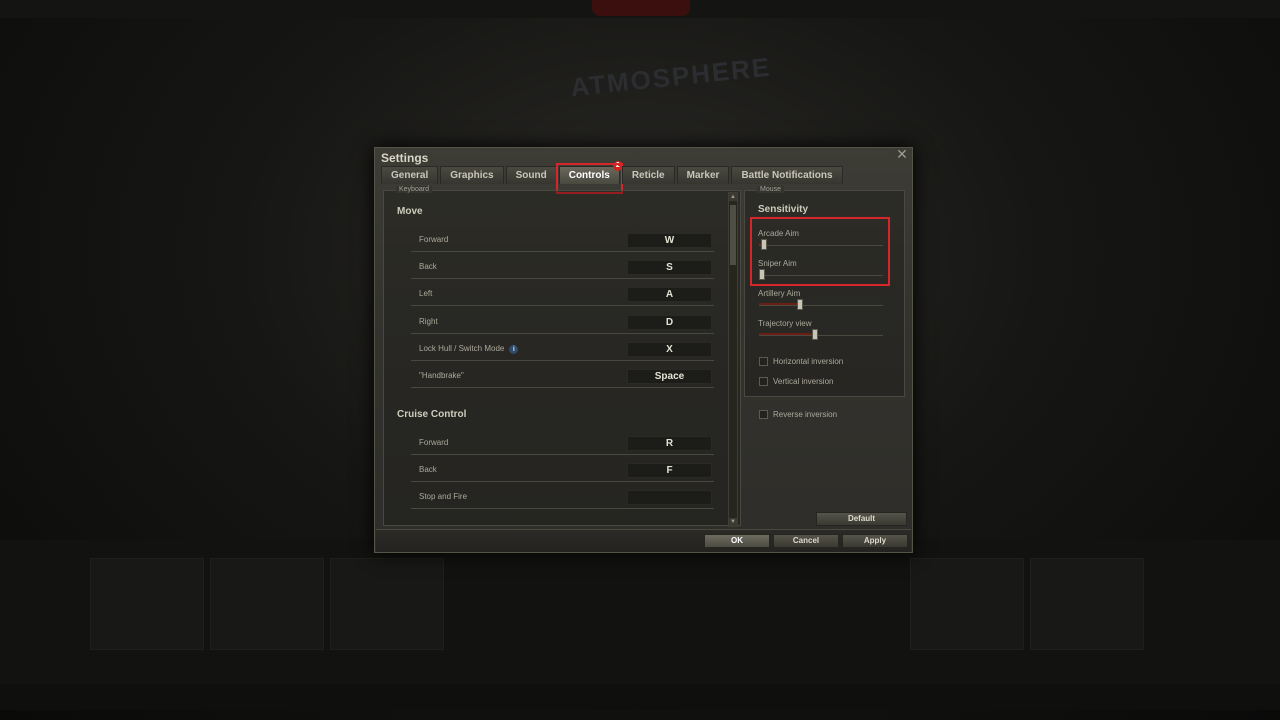 The height and width of the screenshot is (720, 1280). I want to click on action-label: "Handbrake", so click(441, 375).